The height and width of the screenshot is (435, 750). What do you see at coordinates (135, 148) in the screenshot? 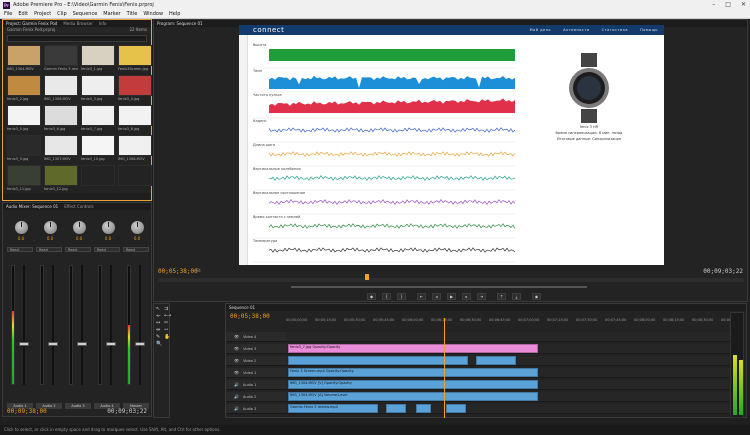
I see `project-thumbnail: IMG_1308.MOV` at bounding box center [135, 148].